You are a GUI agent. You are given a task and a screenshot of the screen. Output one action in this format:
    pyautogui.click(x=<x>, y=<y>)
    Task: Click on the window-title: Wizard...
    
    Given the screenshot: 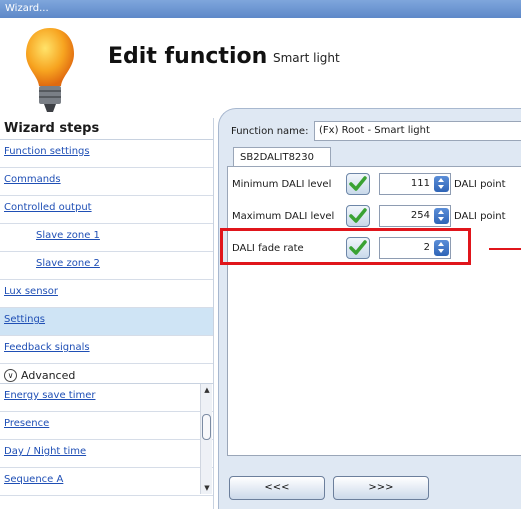 What is the action you would take?
    pyautogui.click(x=27, y=8)
    